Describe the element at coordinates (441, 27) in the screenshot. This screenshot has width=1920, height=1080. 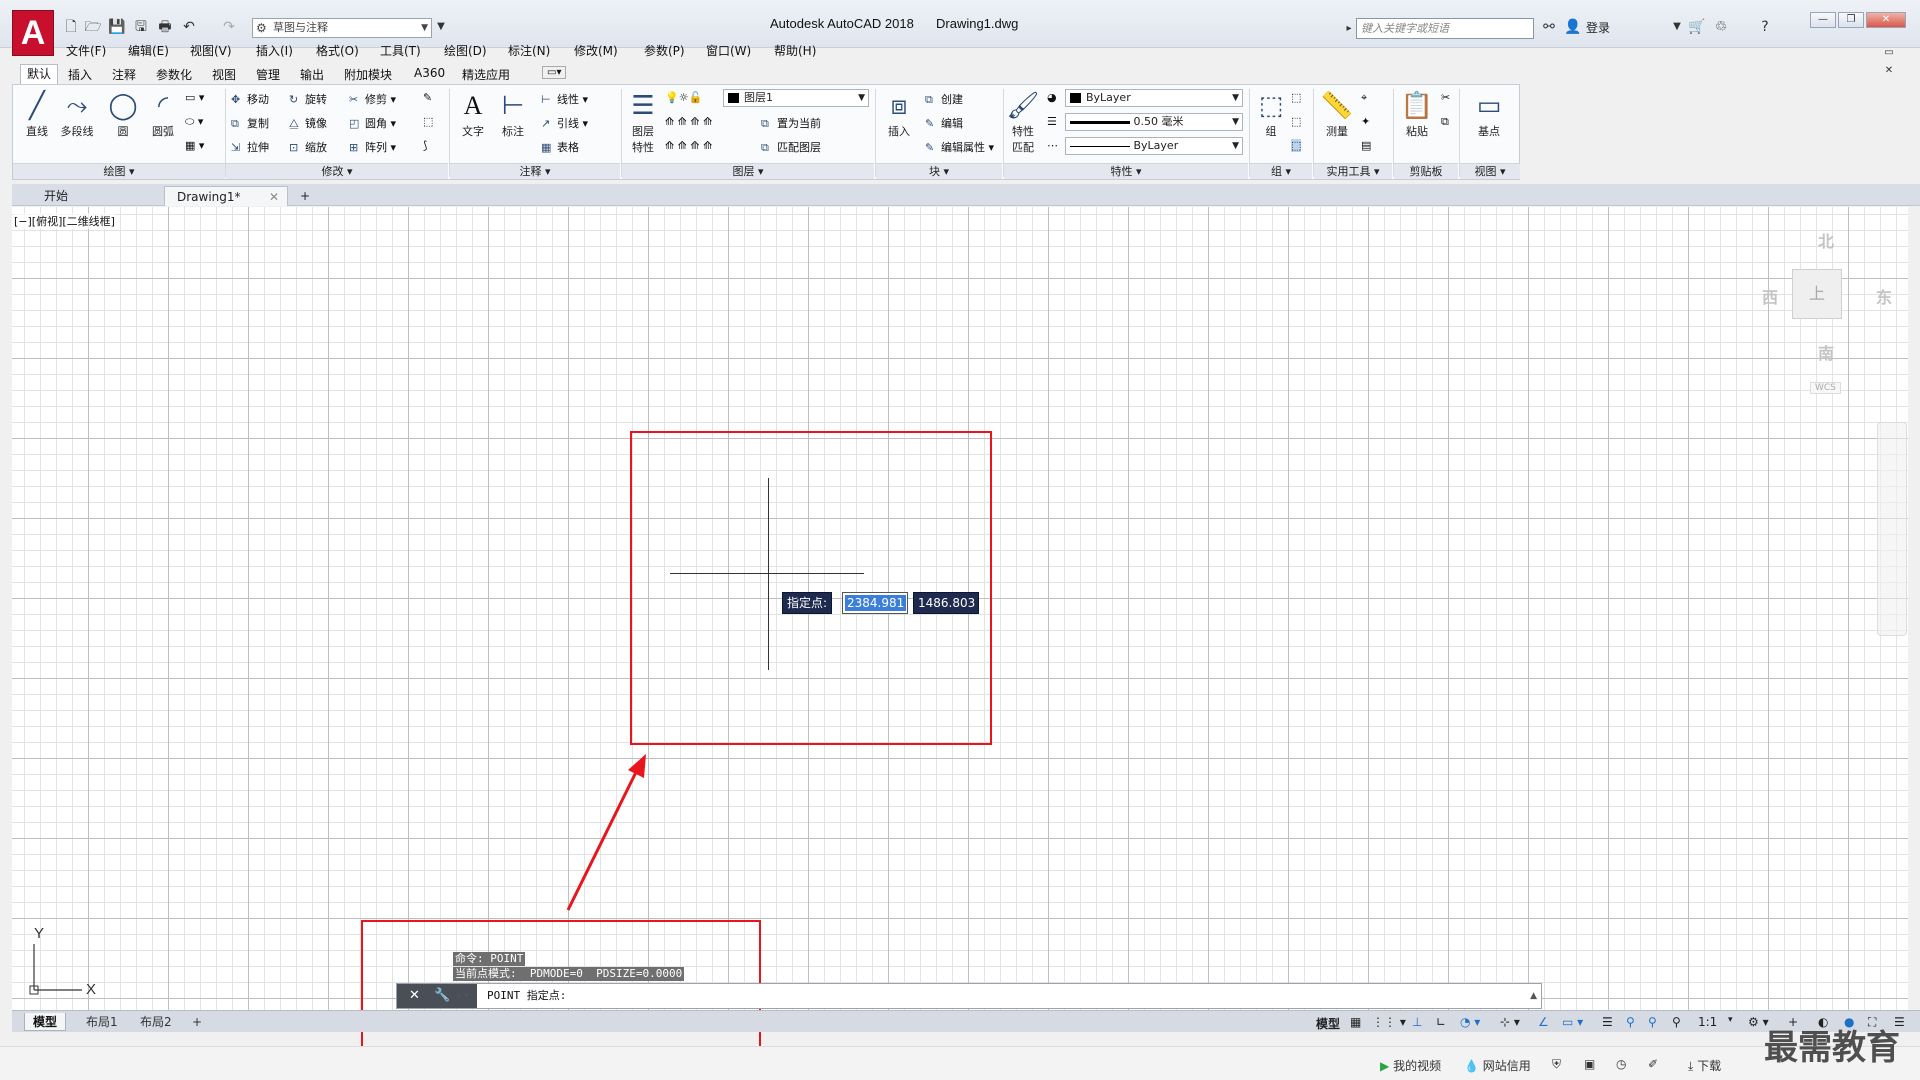
I see `customize-qat-icon: ▼` at that location.